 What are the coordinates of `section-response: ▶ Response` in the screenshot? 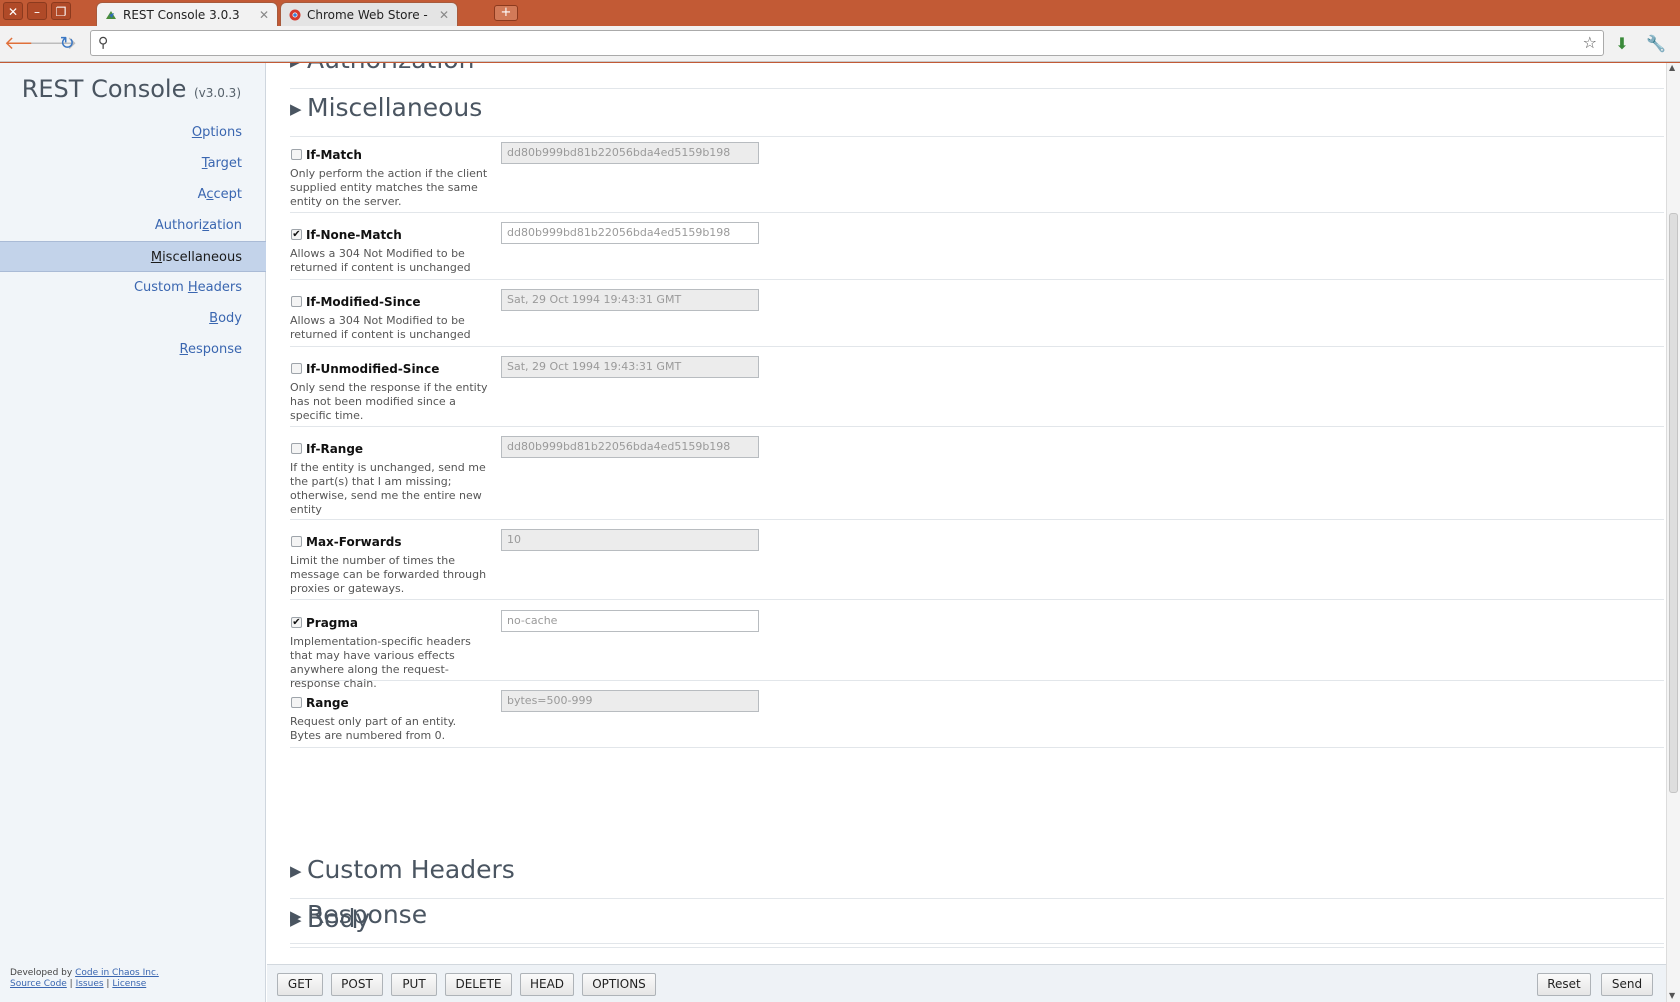 It's located at (977, 922).